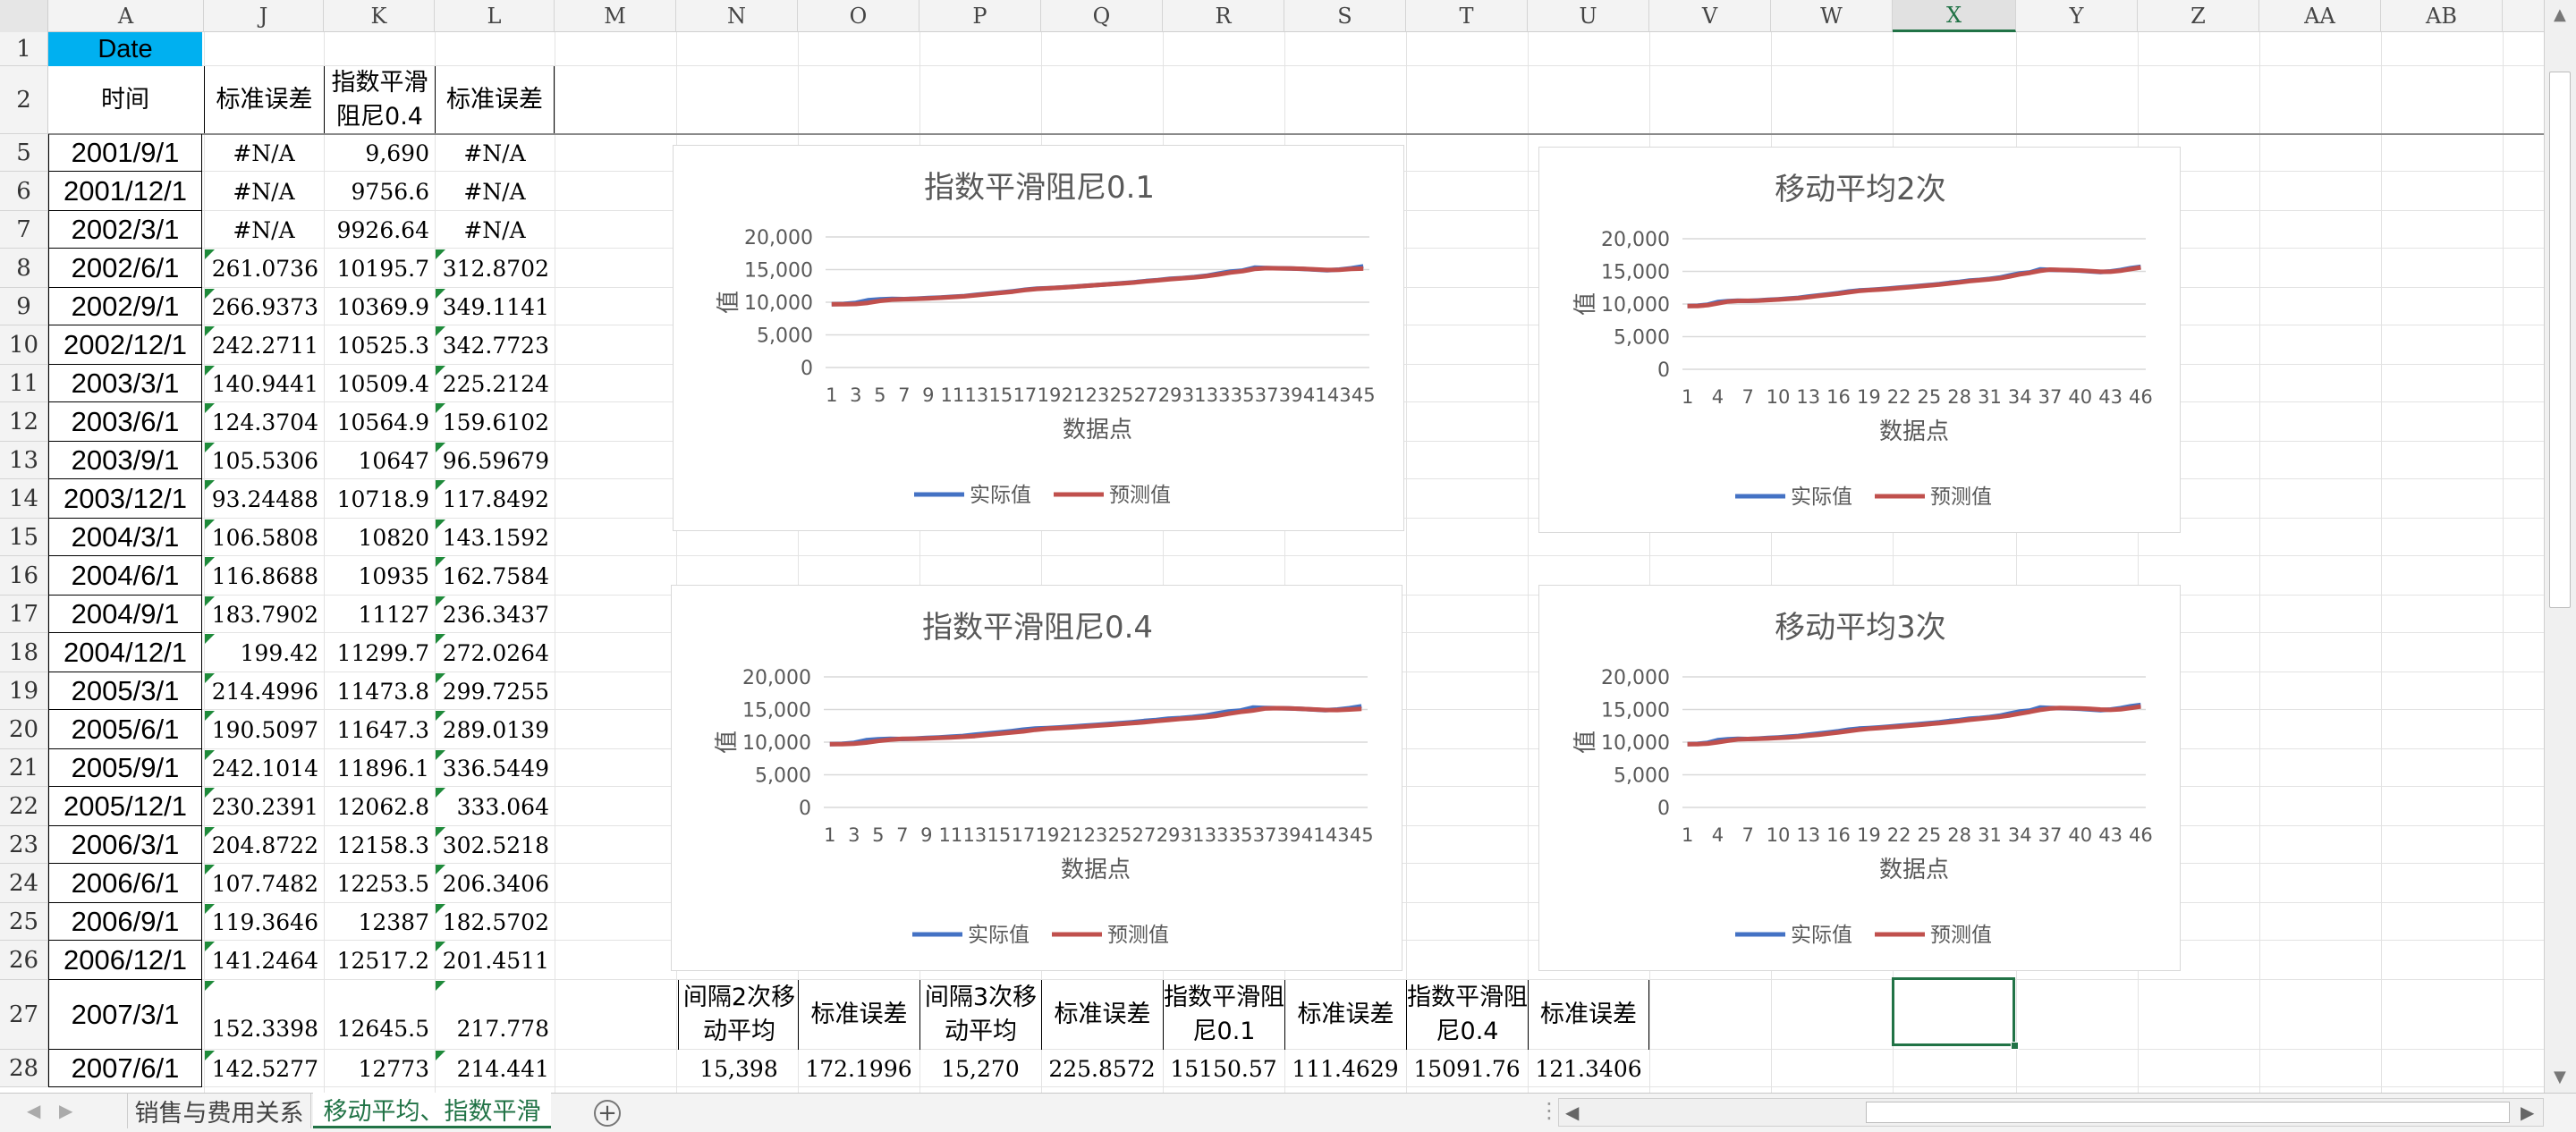 This screenshot has height=1132, width=2576. I want to click on value-cell-k: 10525.3, so click(379, 345).